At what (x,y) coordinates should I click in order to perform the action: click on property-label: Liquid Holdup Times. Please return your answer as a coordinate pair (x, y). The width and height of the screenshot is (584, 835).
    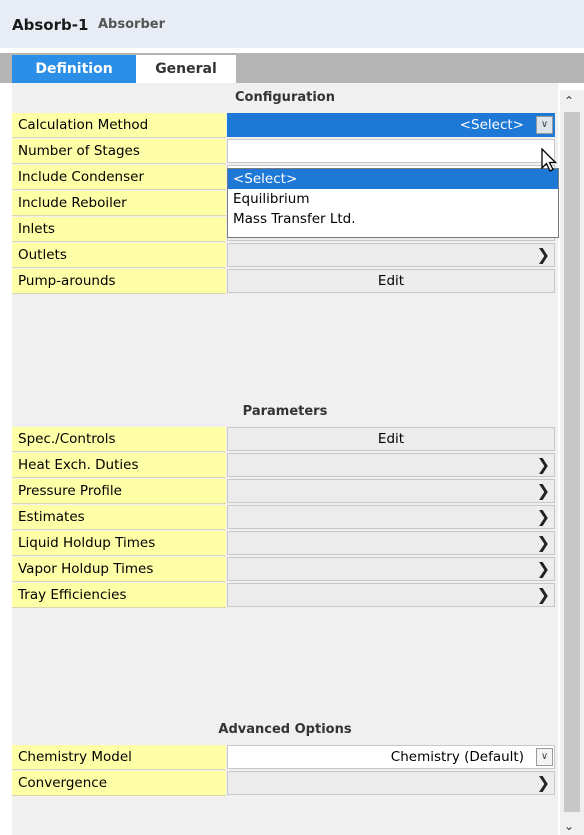
    Looking at the image, I should click on (119, 543).